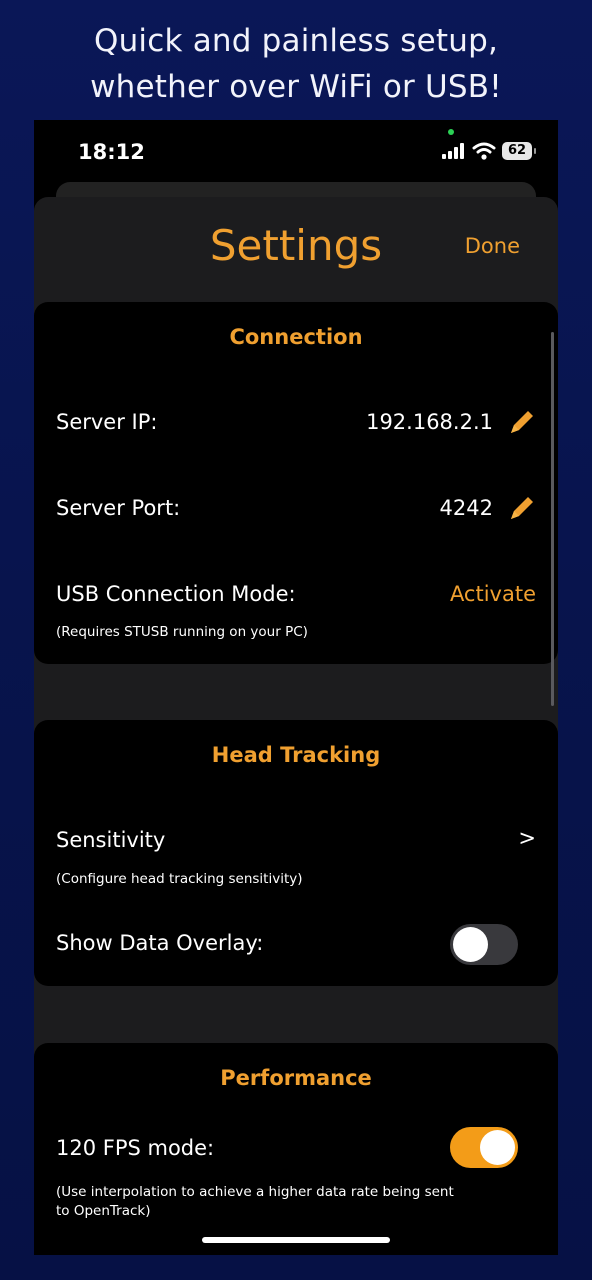 Image resolution: width=592 pixels, height=1280 pixels. What do you see at coordinates (451, 132) in the screenshot?
I see `camera-indicator-dot` at bounding box center [451, 132].